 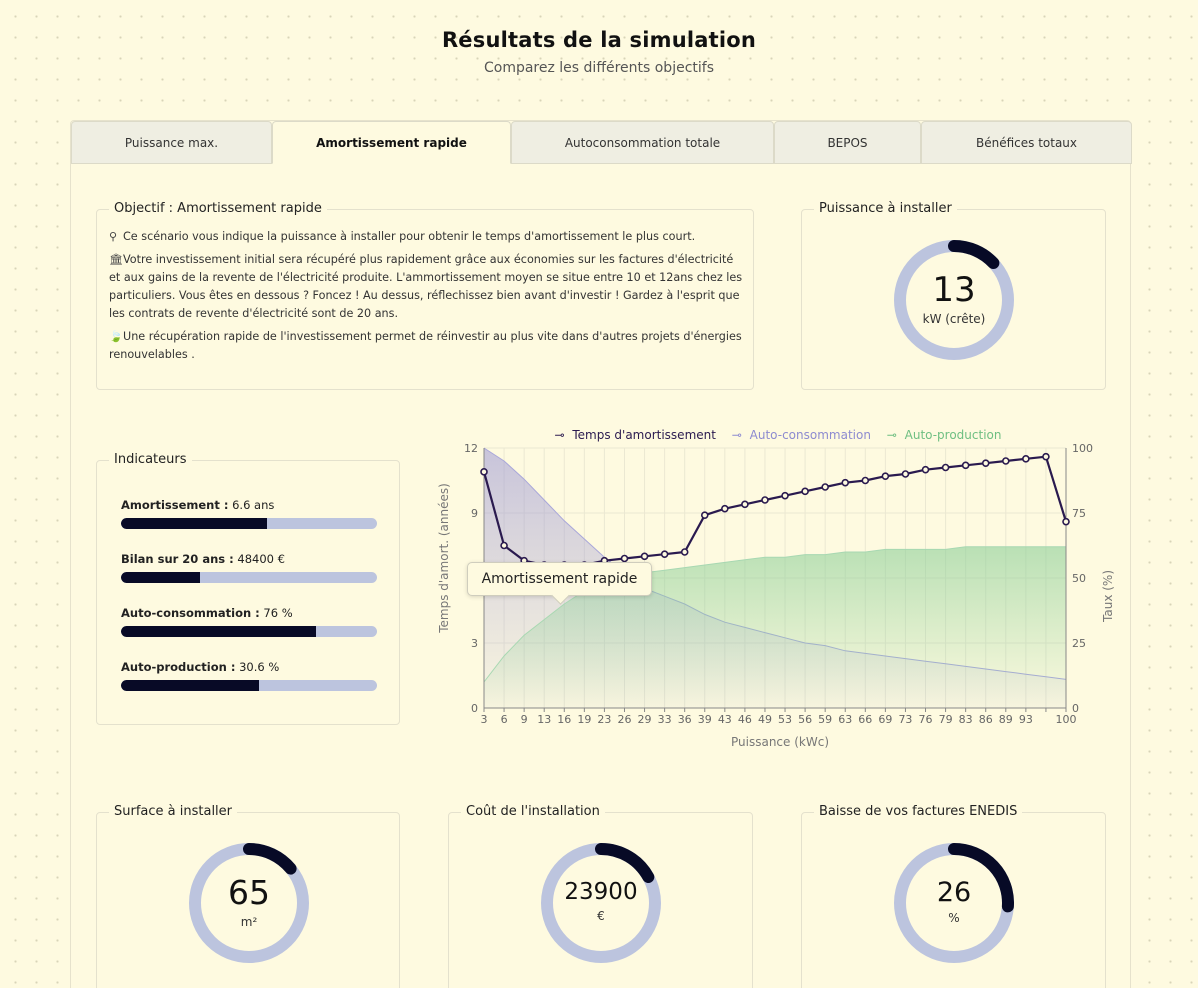 What do you see at coordinates (624, 719) in the screenshot?
I see `x-tick-label: 26` at bounding box center [624, 719].